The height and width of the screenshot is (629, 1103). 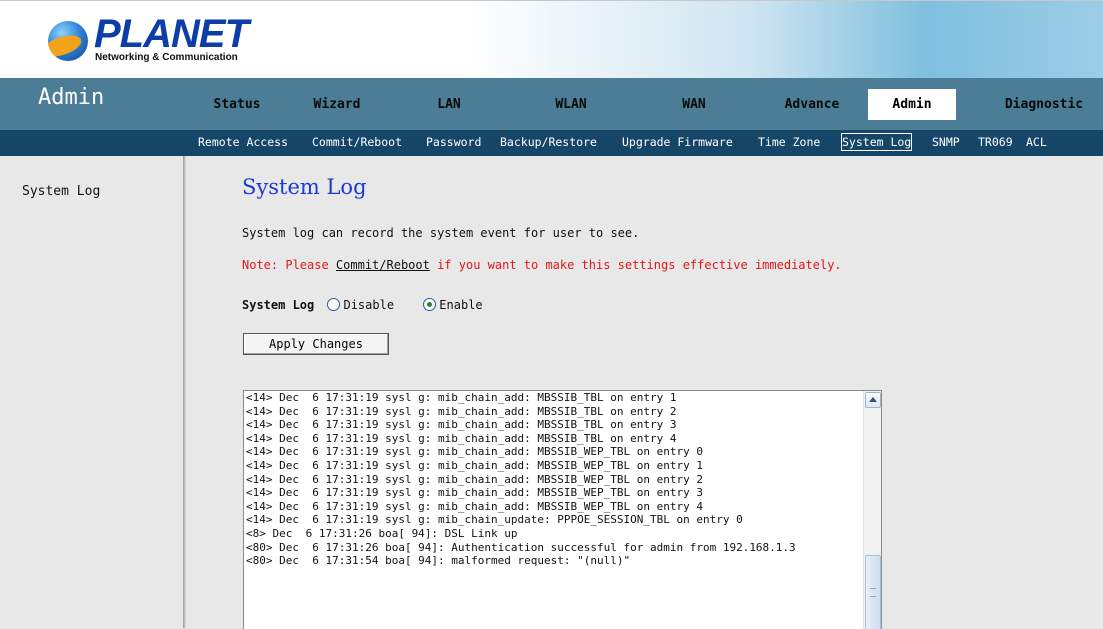 What do you see at coordinates (812, 104) in the screenshot?
I see `tab-advance: Advance` at bounding box center [812, 104].